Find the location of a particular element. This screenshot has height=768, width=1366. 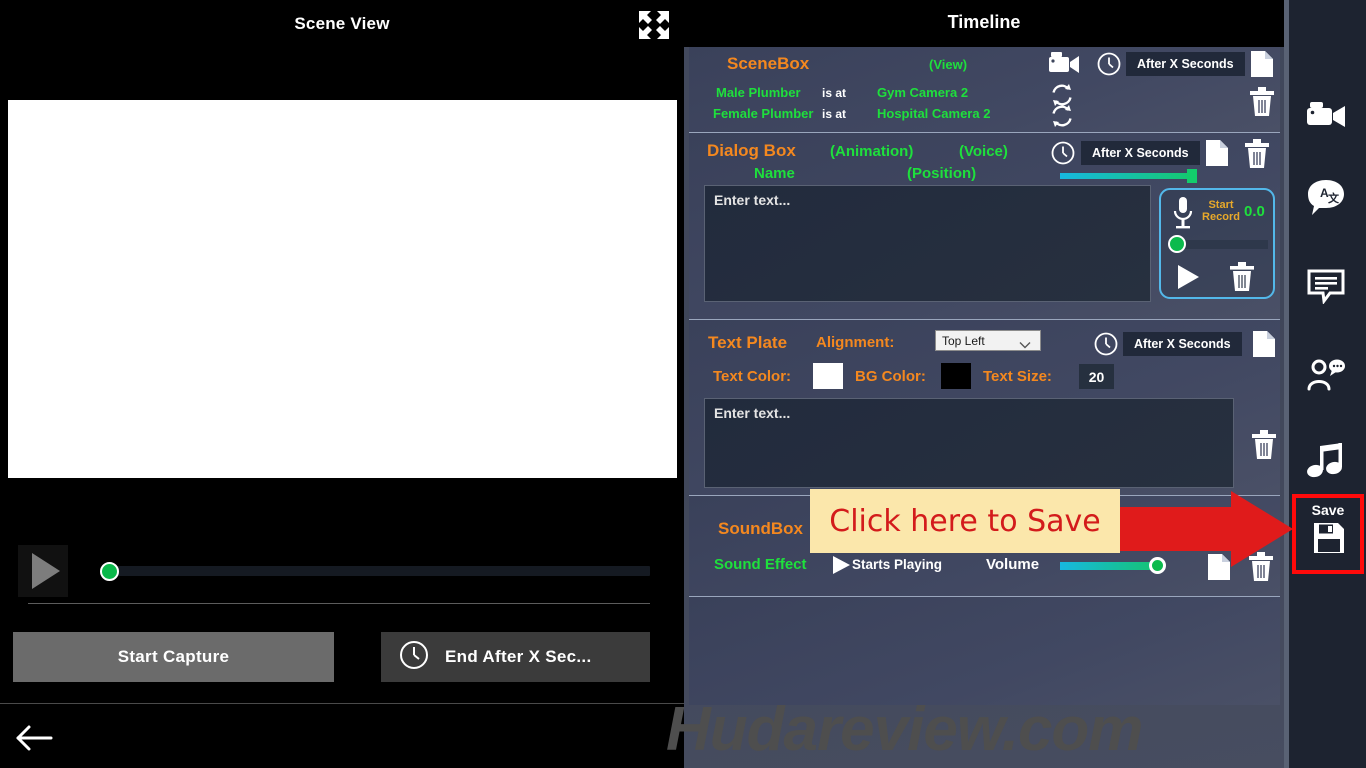

divider is located at coordinates (339, 603).